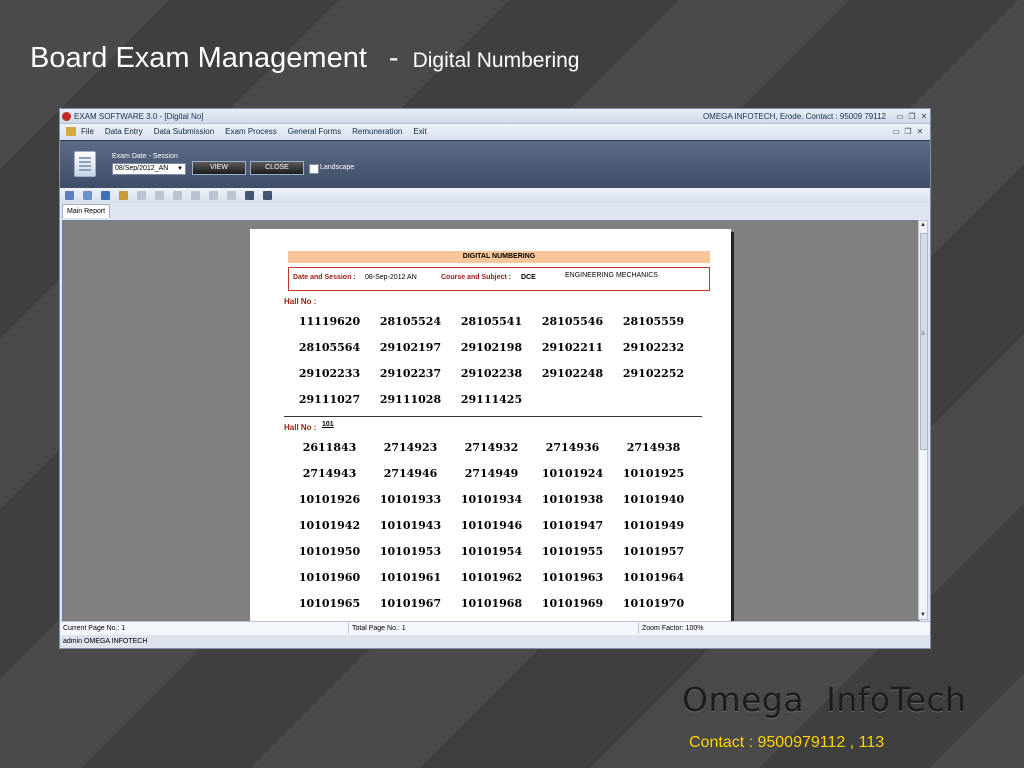 This screenshot has width=1024, height=768. I want to click on session-select: 08/Sep/2012_AN ▼, so click(149, 169).